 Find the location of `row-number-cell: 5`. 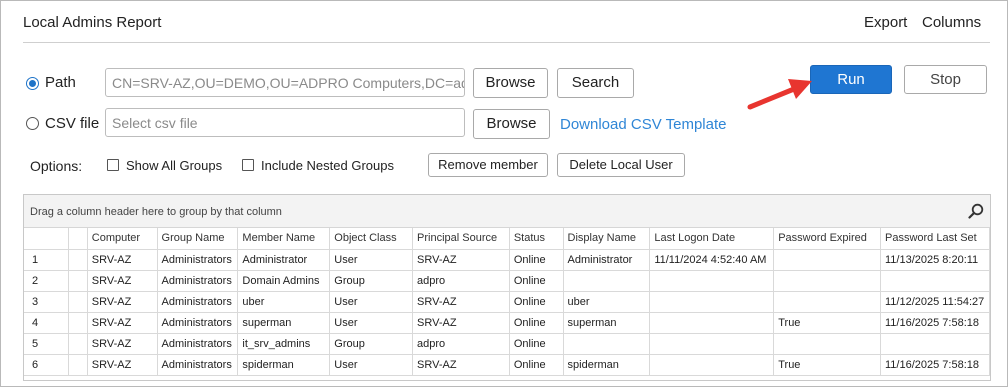

row-number-cell: 5 is located at coordinates (47, 344).